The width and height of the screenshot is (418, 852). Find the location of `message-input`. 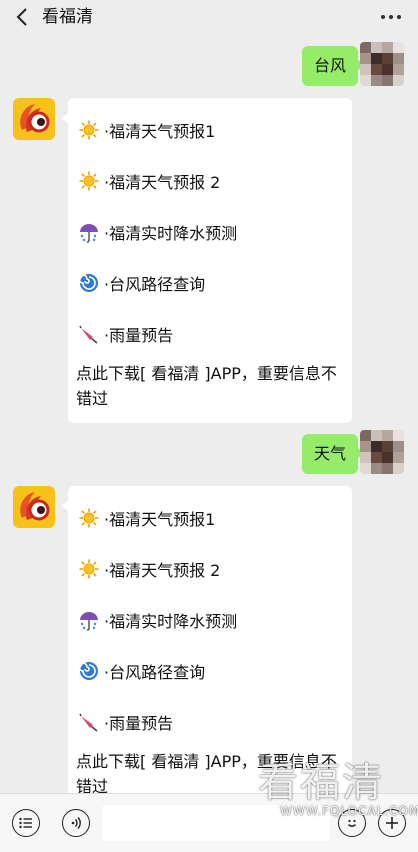

message-input is located at coordinates (216, 823).